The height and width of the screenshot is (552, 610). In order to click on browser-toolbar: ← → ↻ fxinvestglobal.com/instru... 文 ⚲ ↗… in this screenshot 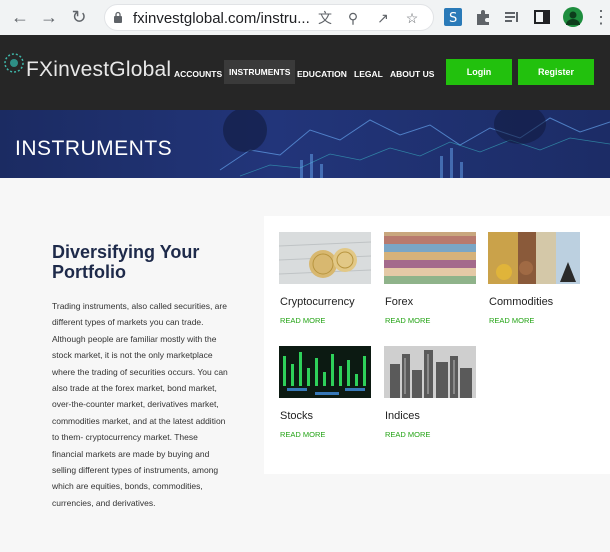, I will do `click(305, 18)`.